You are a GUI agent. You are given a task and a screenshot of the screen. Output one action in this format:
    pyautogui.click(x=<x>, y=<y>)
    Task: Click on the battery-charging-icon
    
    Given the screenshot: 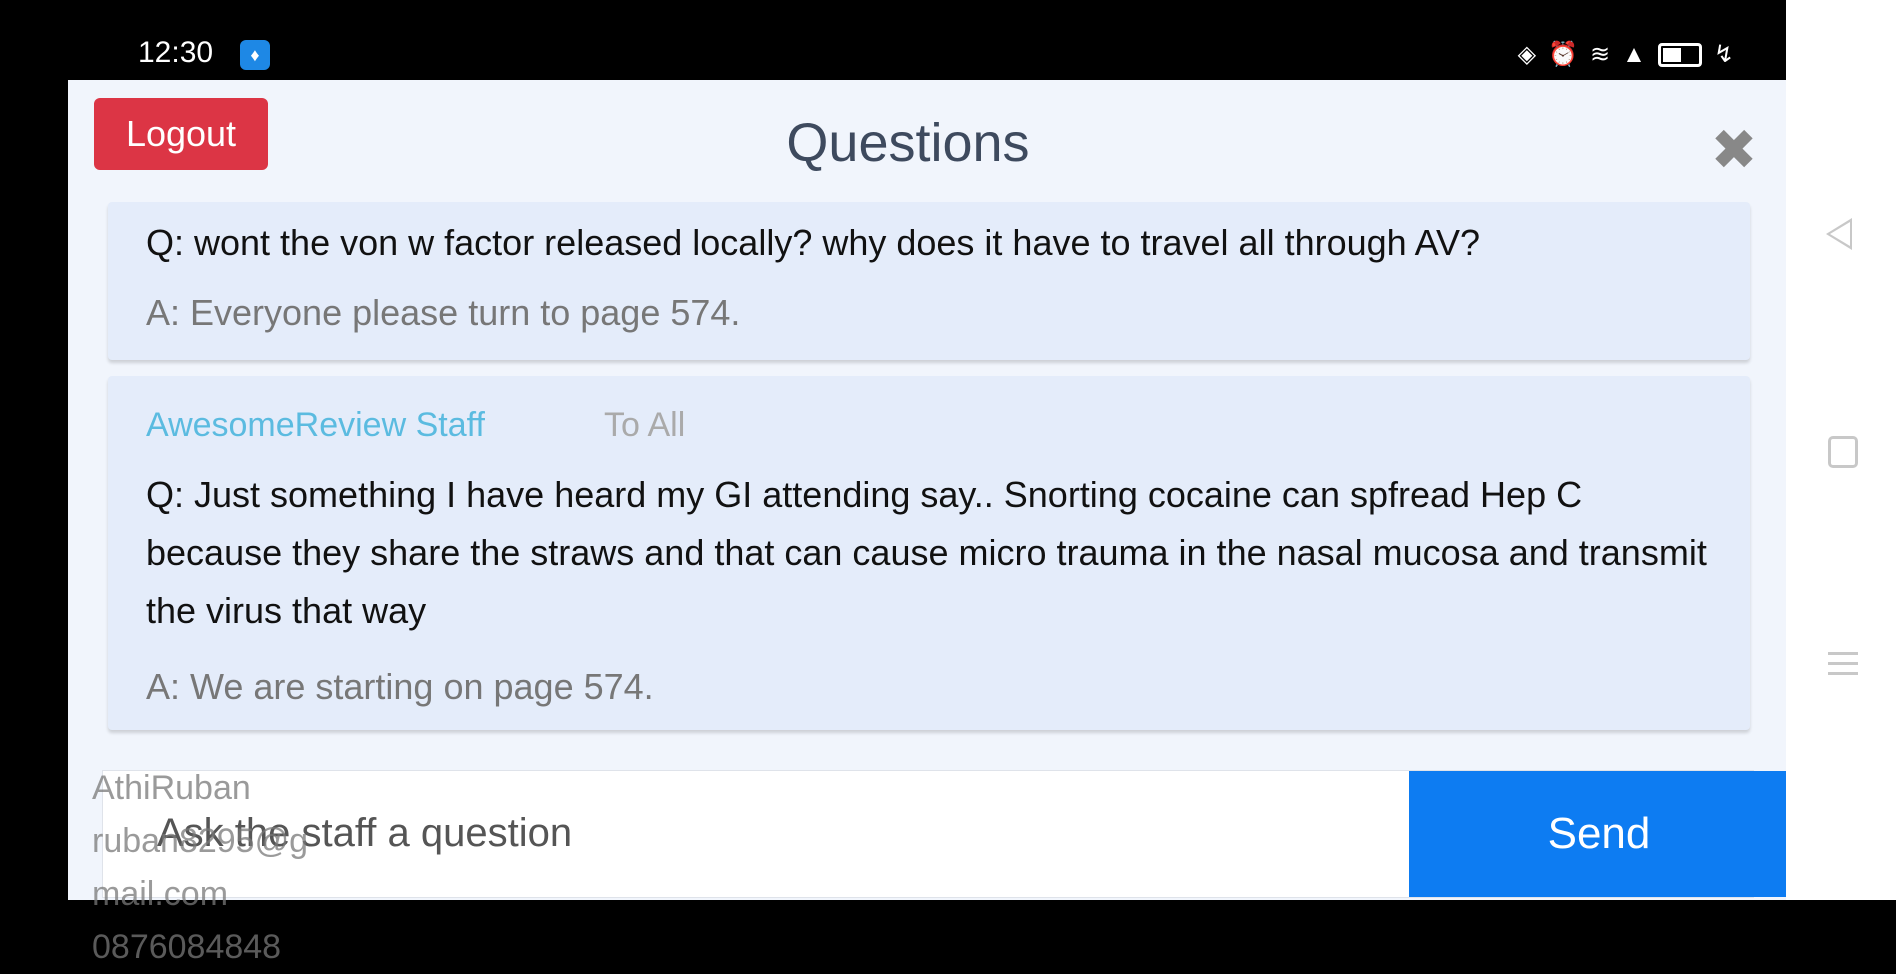 What is the action you would take?
    pyautogui.click(x=1679, y=55)
    